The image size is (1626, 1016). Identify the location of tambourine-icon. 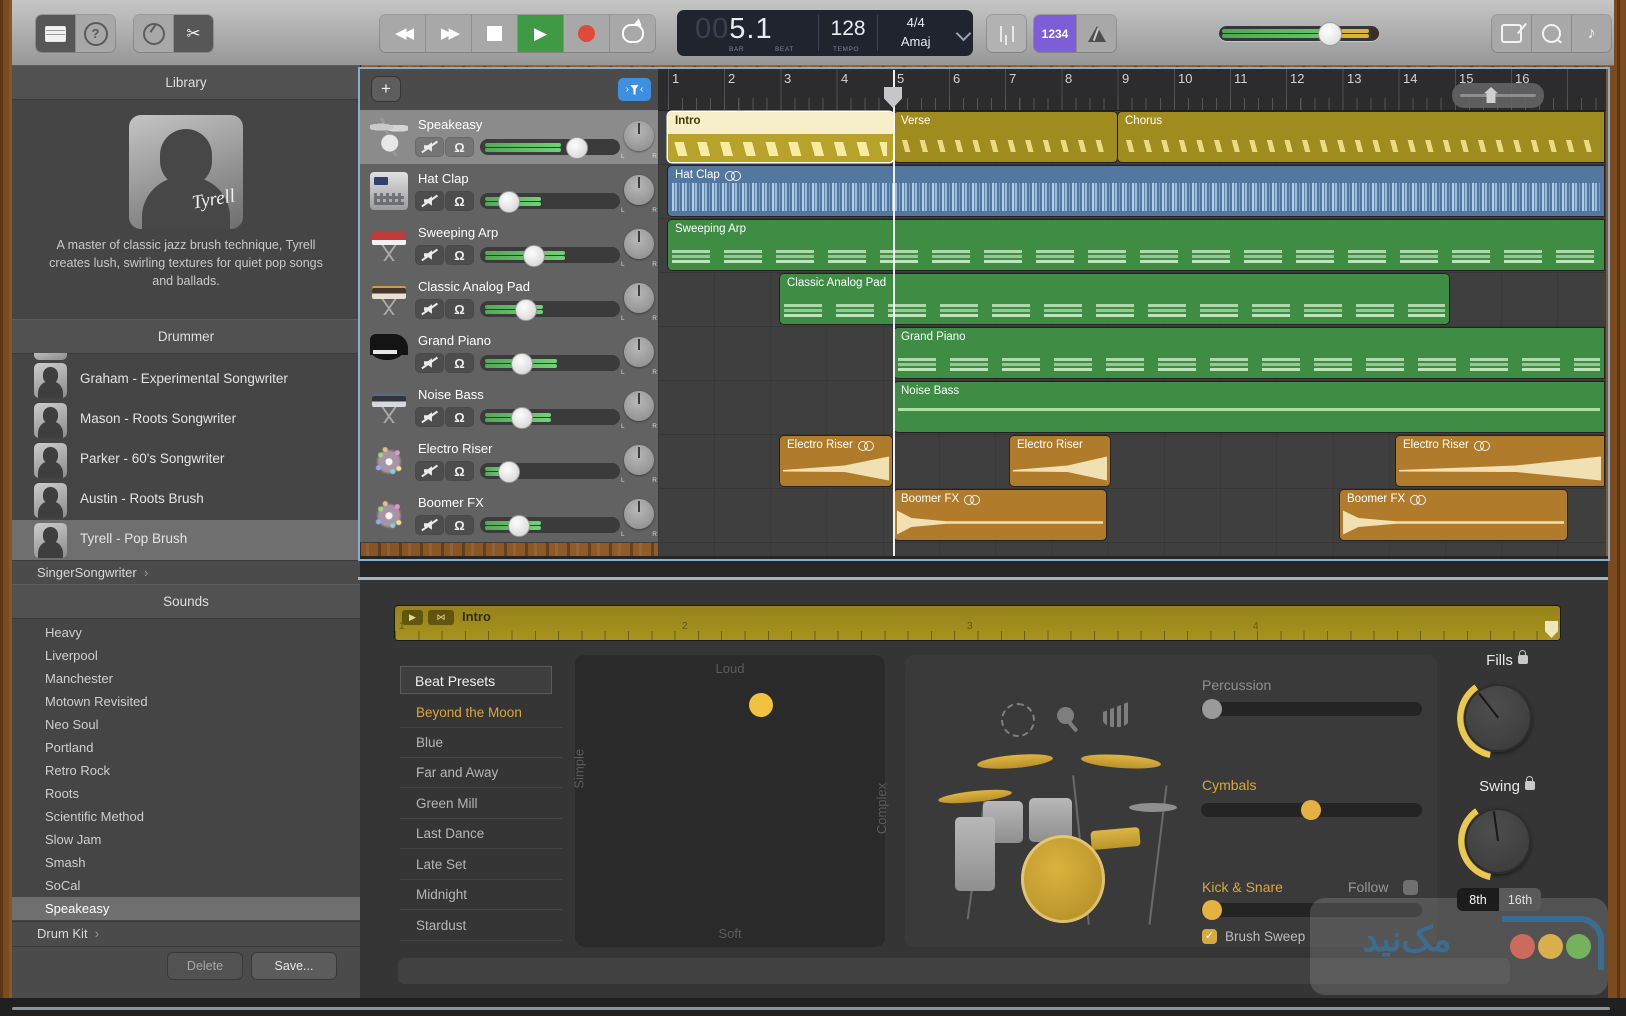
(1018, 720).